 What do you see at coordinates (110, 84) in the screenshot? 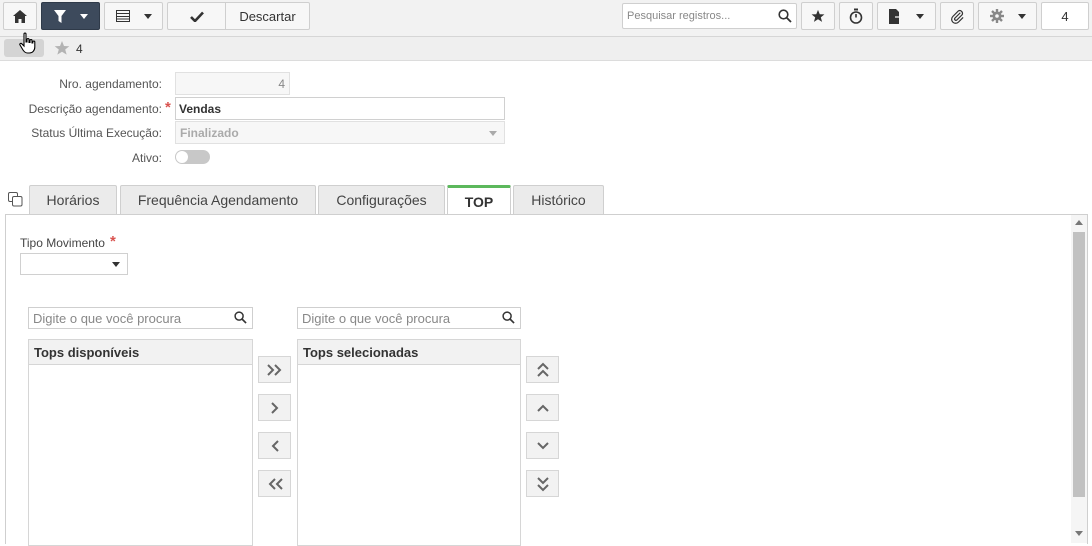
I see `nro-agendamento-label: Nro. agendamento:` at bounding box center [110, 84].